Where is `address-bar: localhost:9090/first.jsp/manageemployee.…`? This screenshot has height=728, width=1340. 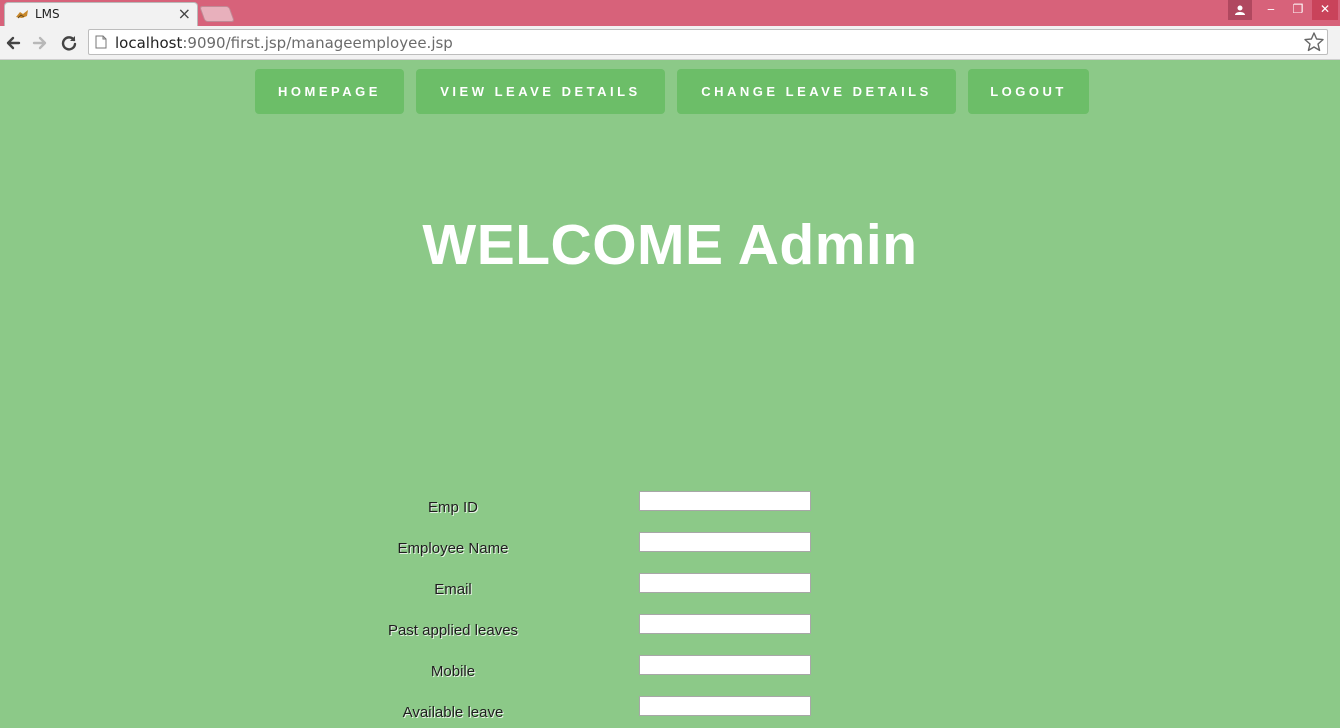
address-bar: localhost:9090/first.jsp/manageemployee.… is located at coordinates (708, 42).